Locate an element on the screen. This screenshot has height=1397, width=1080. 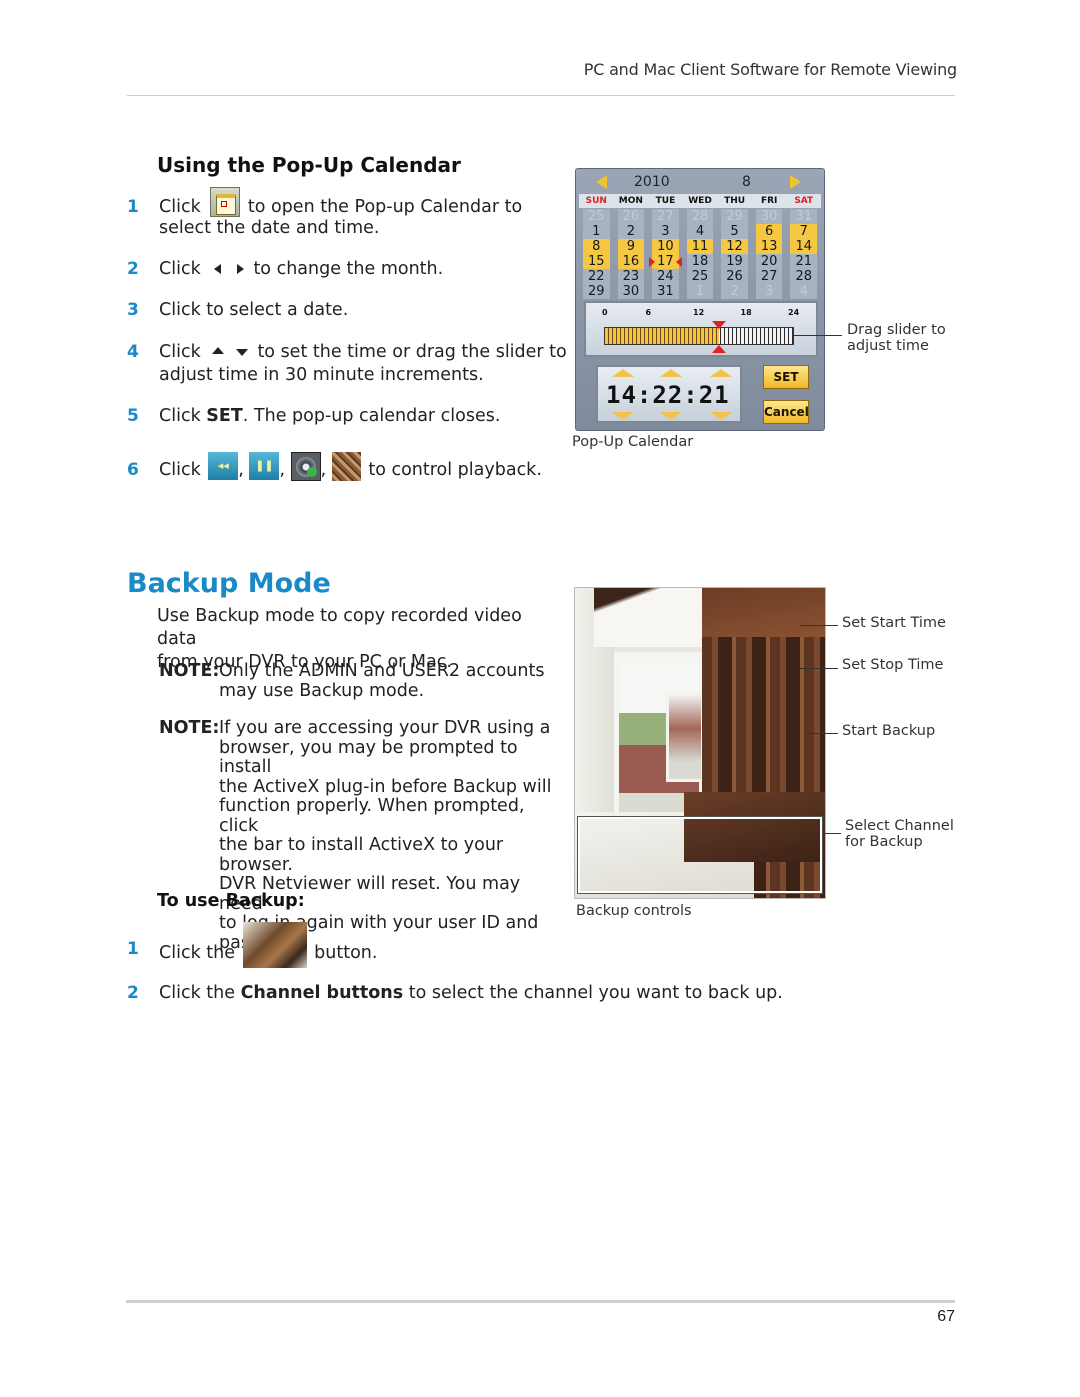
calendar-day: 13 is located at coordinates (769, 246).